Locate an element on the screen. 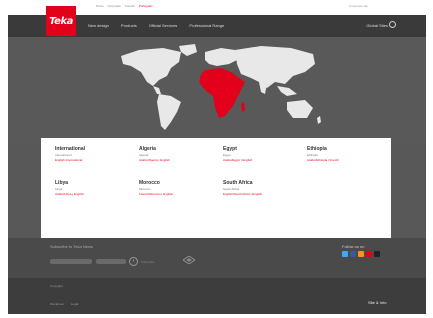  country-language-links: English International is located at coordinates (95, 160).